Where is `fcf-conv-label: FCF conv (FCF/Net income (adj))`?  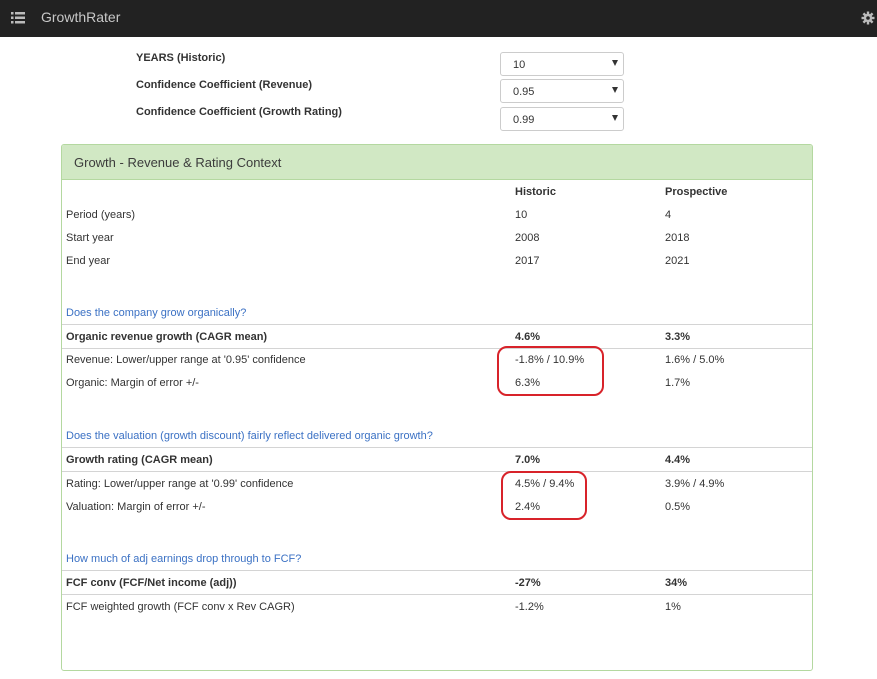
fcf-conv-label: FCF conv (FCF/Net income (adj)) is located at coordinates (151, 583).